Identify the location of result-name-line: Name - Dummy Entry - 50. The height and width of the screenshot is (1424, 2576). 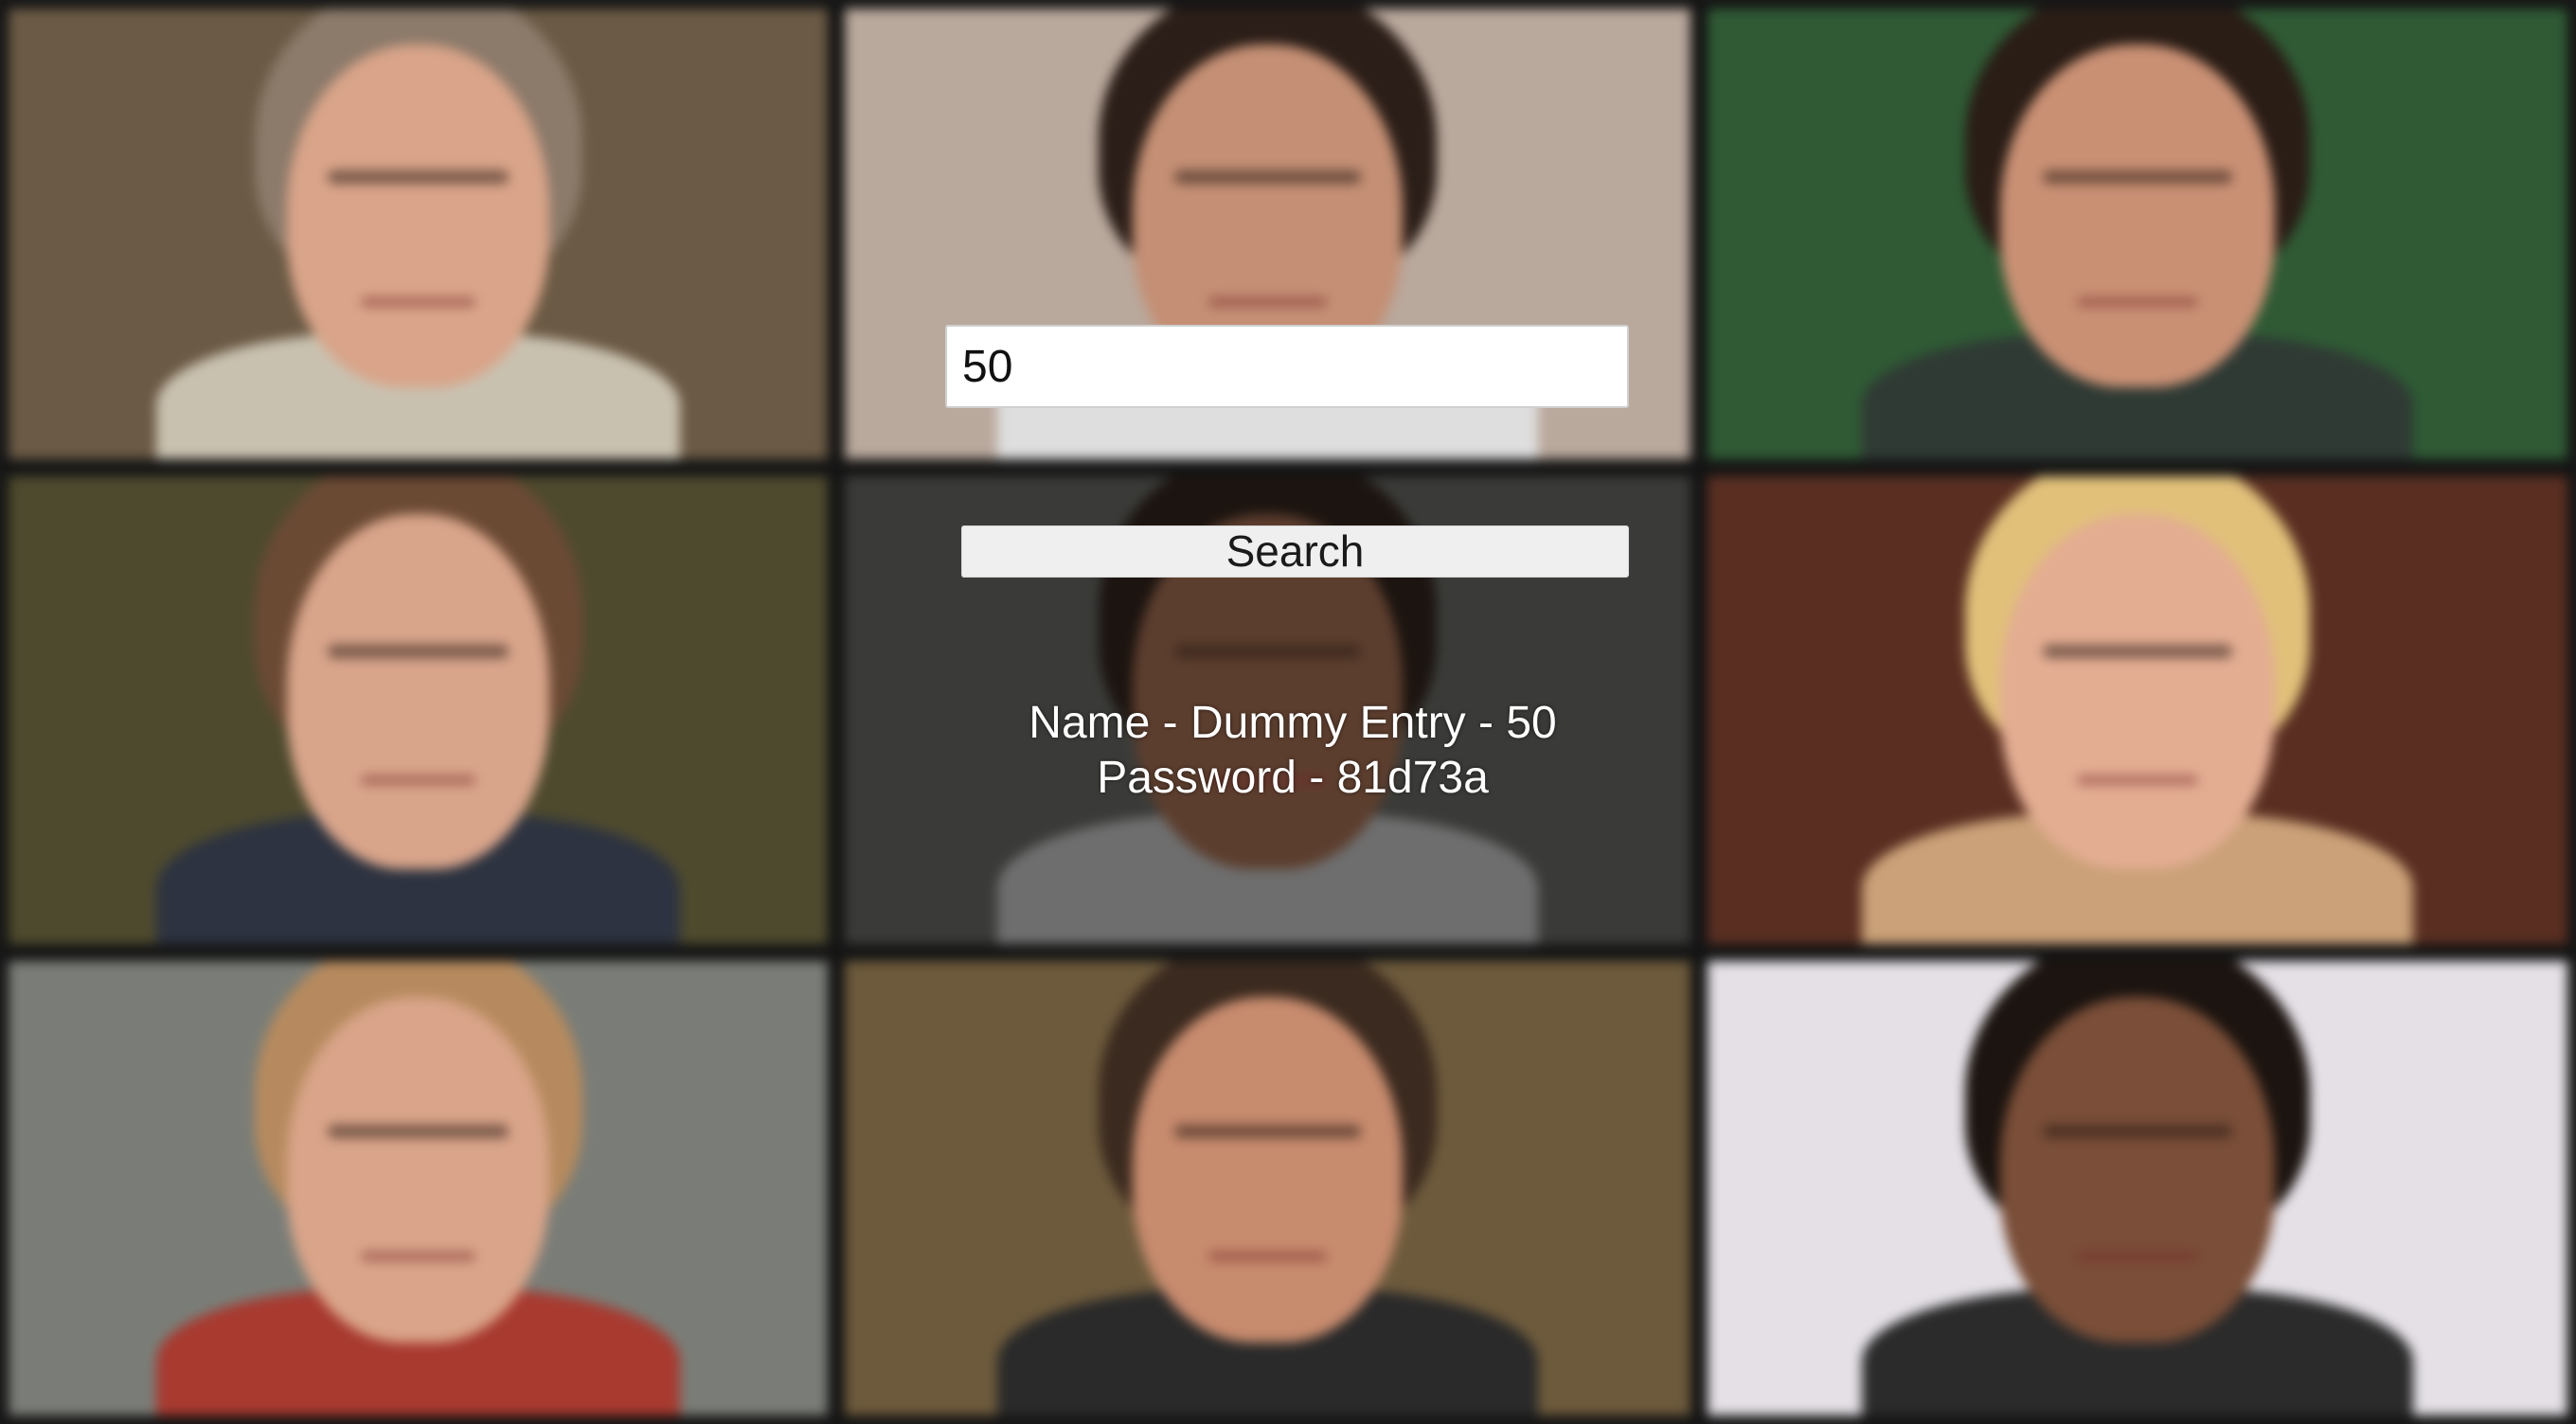
(1293, 723).